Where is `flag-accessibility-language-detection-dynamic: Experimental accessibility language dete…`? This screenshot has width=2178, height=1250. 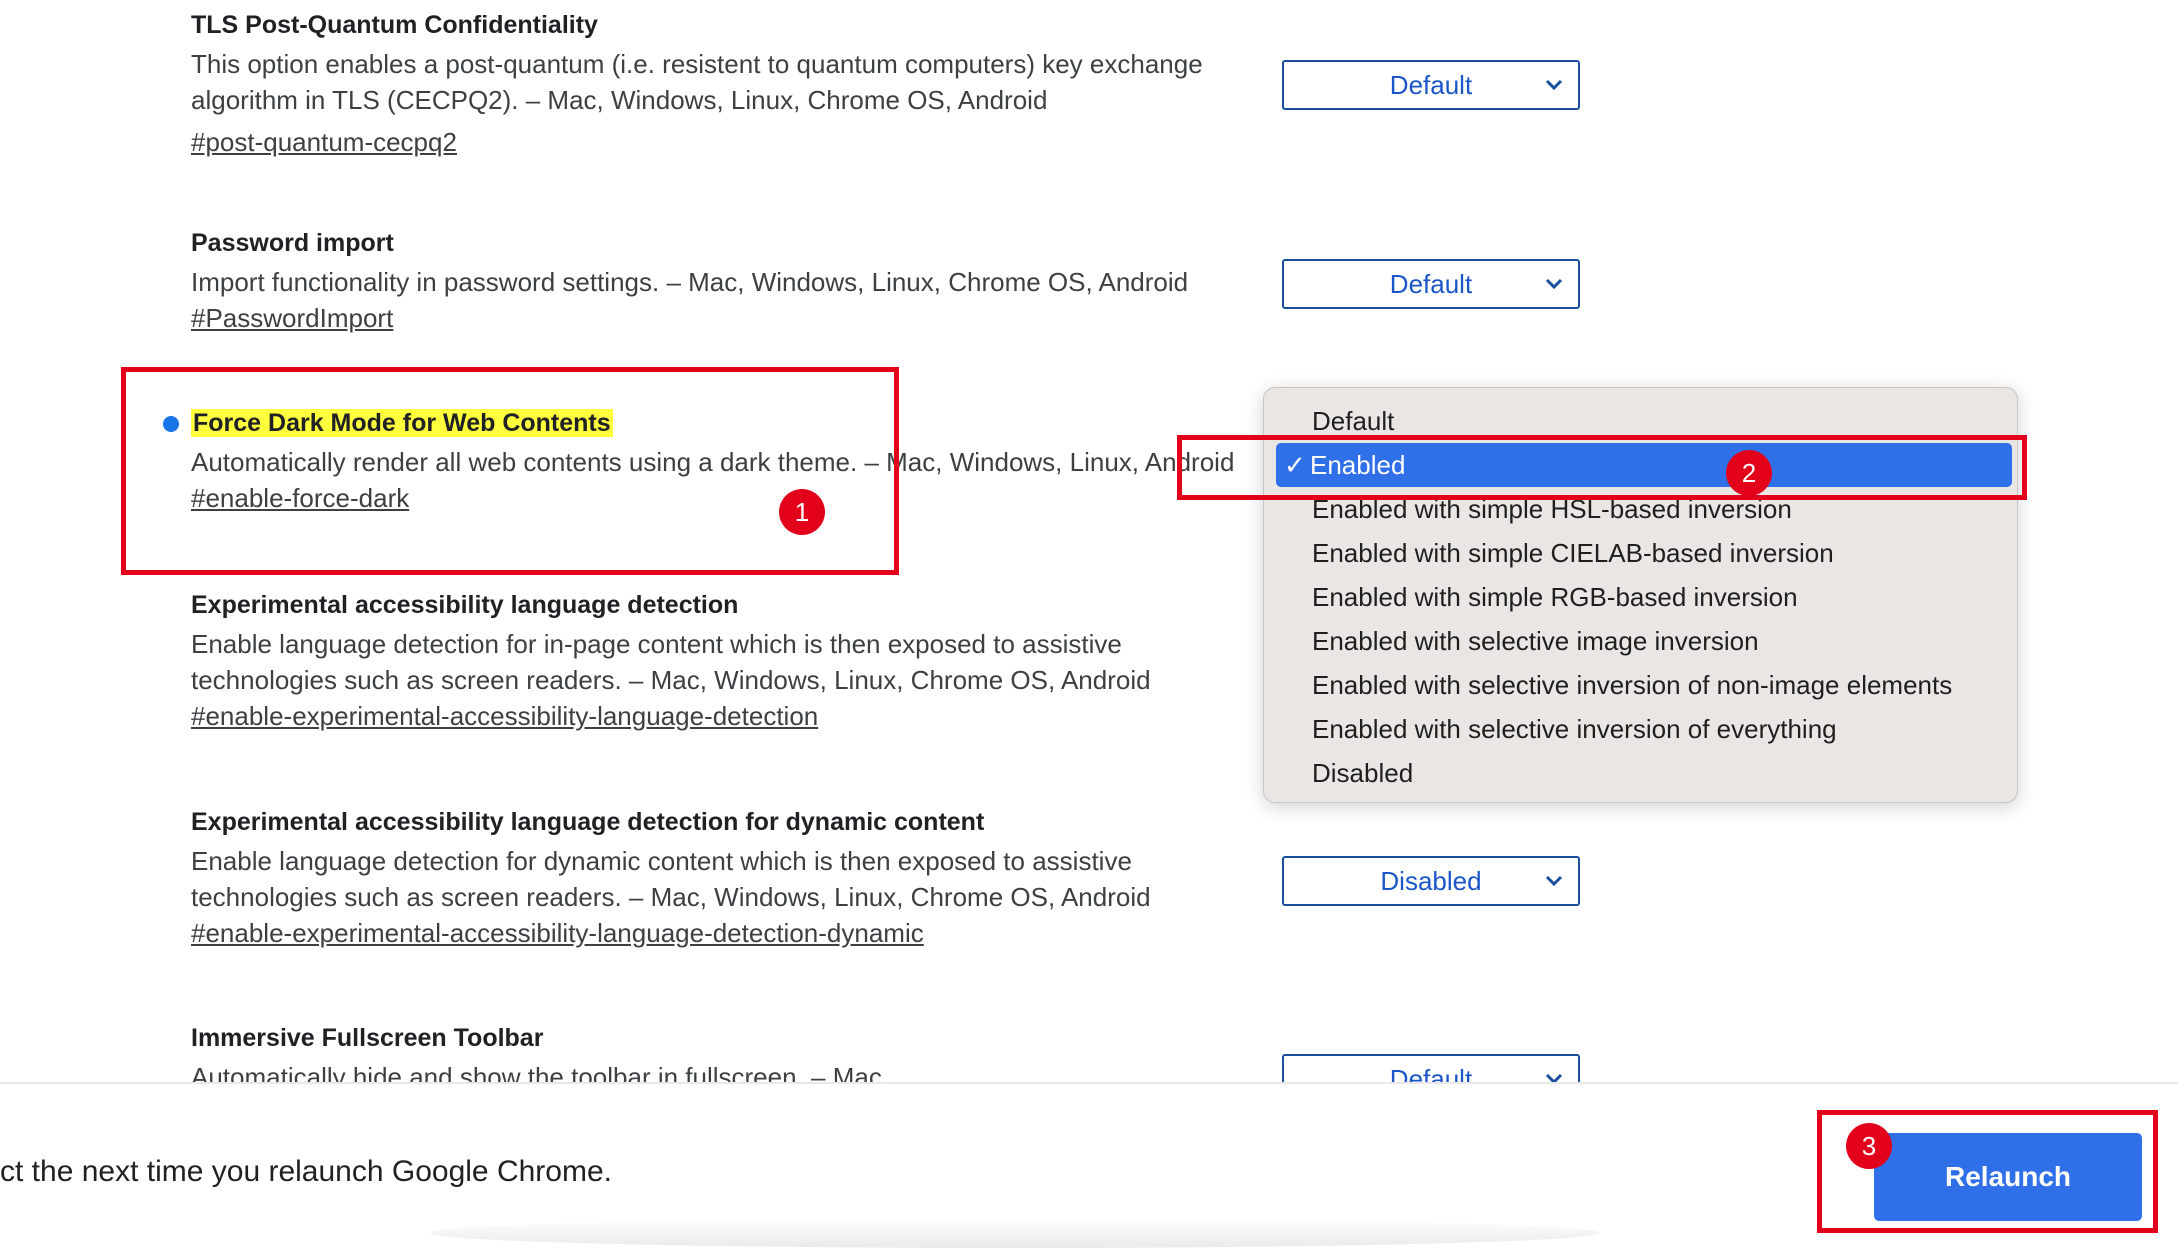
flag-accessibility-language-detection-dynamic: Experimental accessibility language dete… is located at coordinates (721, 878).